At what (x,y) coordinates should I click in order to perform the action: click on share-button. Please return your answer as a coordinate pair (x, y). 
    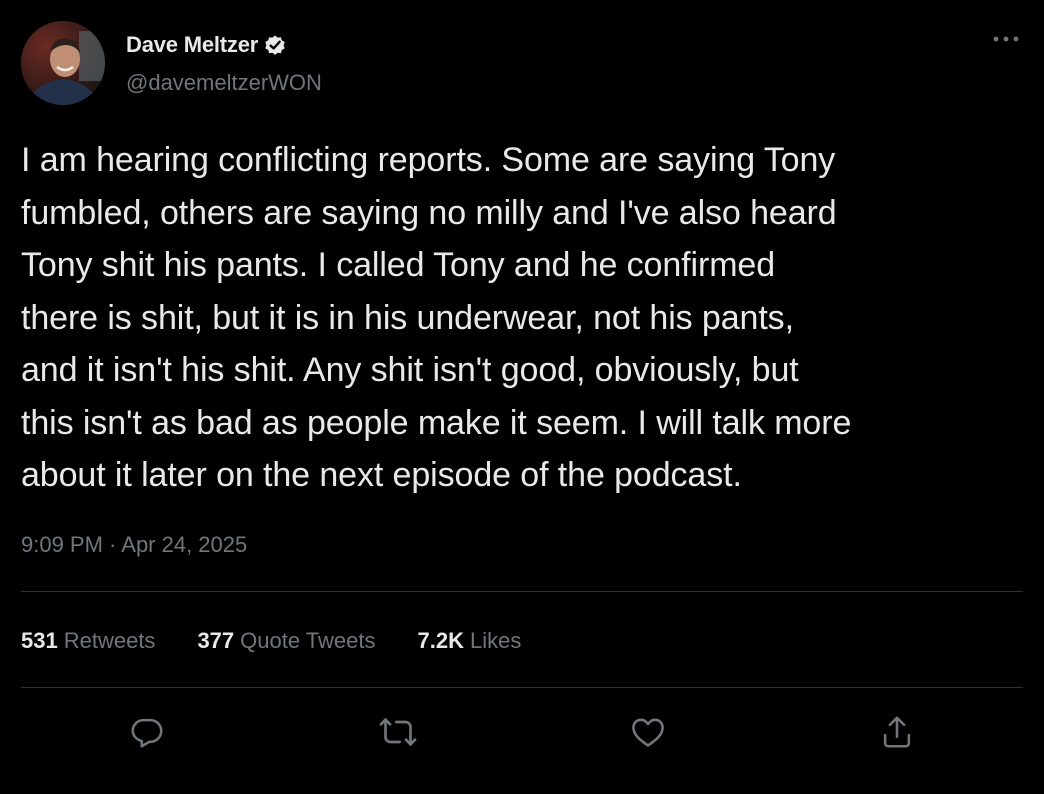
    Looking at the image, I should click on (897, 732).